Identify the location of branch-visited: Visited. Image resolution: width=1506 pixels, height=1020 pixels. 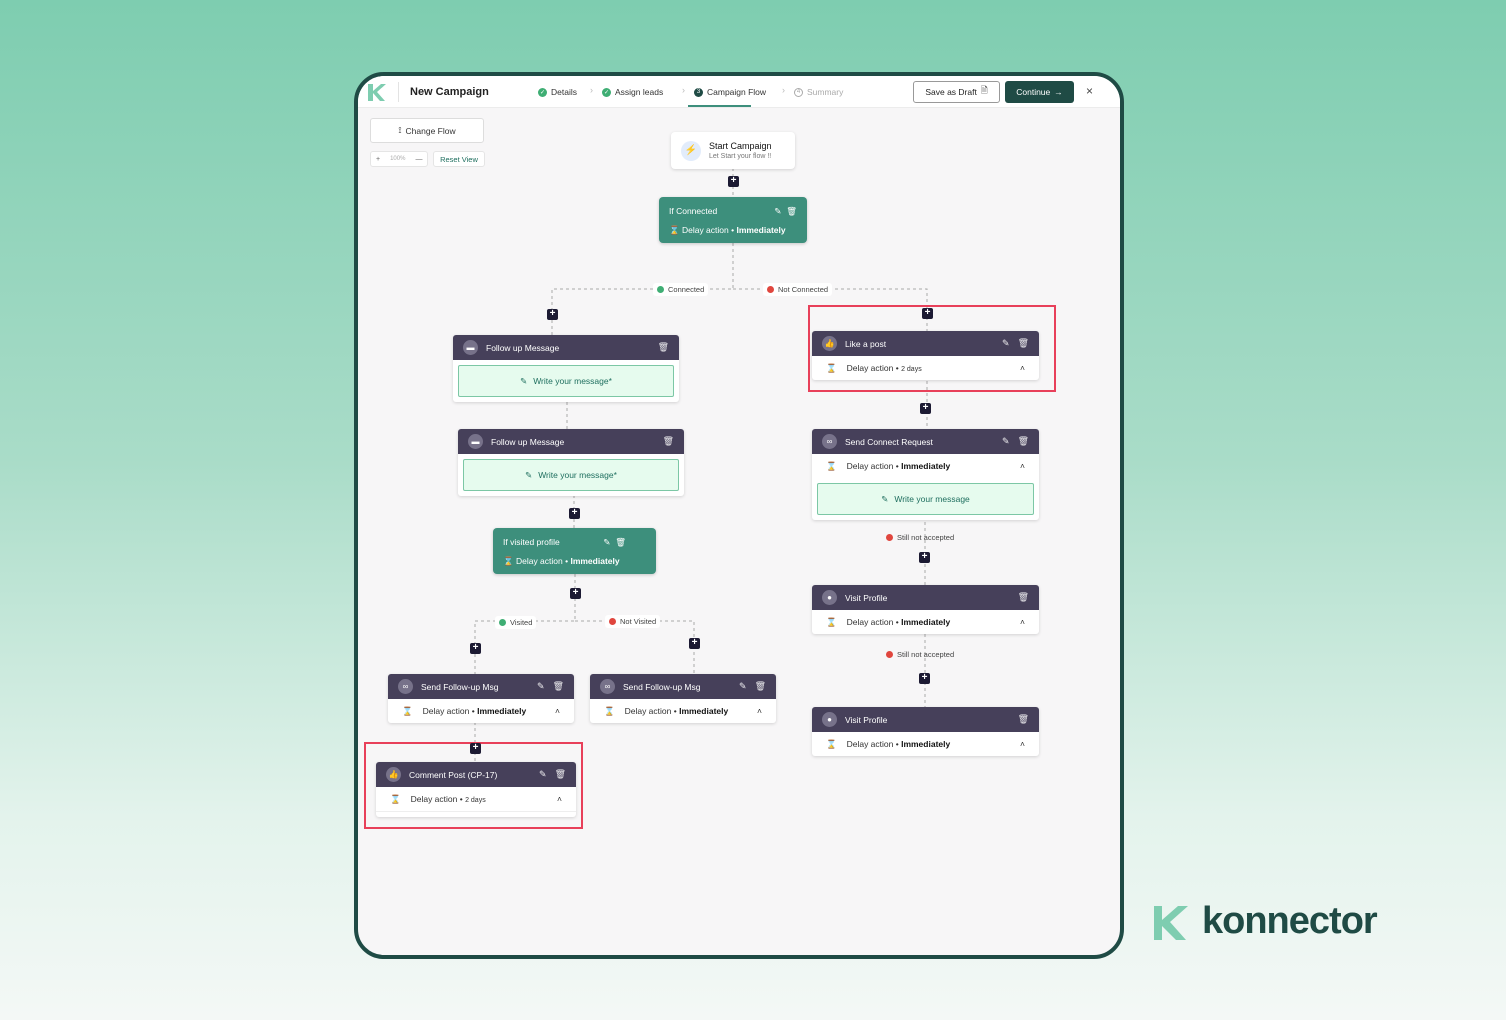
(516, 622).